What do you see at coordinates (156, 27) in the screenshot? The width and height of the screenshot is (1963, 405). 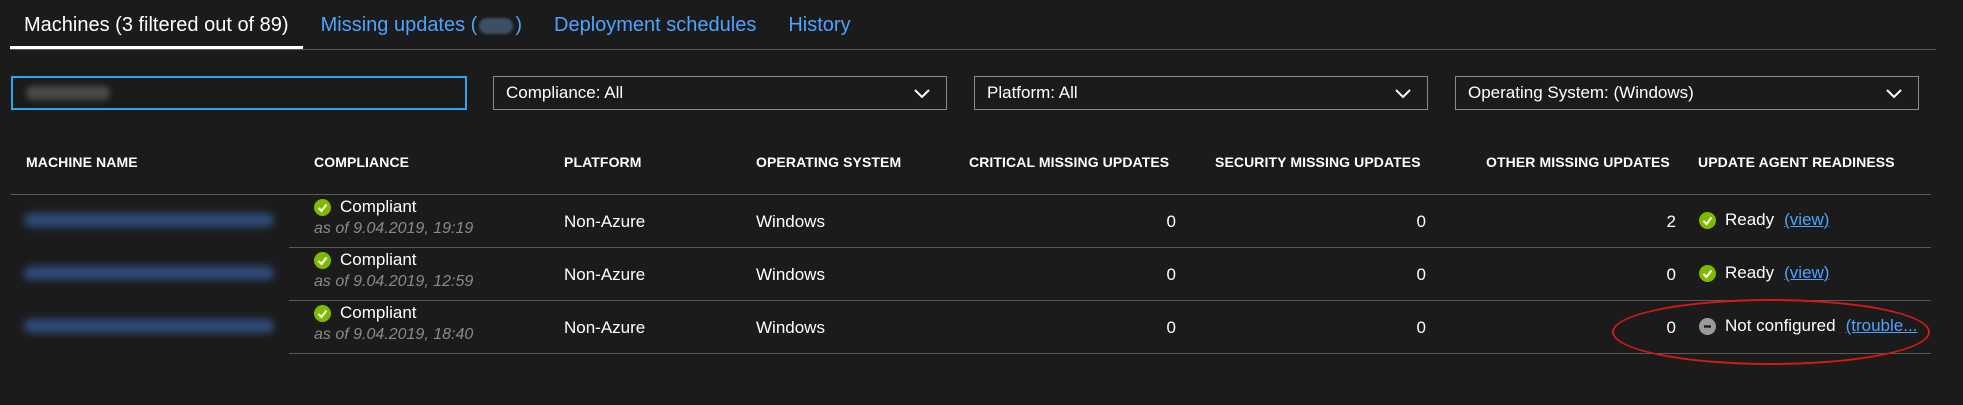 I see `tab-machines: Machines (3 filtered out of 89)` at bounding box center [156, 27].